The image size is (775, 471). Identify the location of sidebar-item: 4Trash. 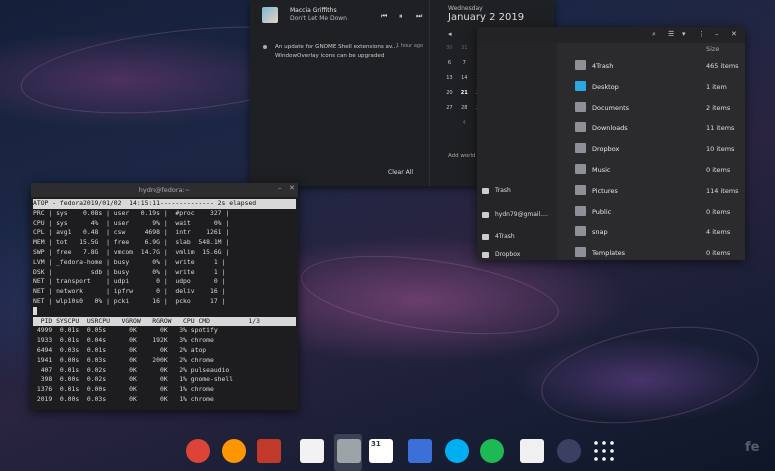
(498, 236).